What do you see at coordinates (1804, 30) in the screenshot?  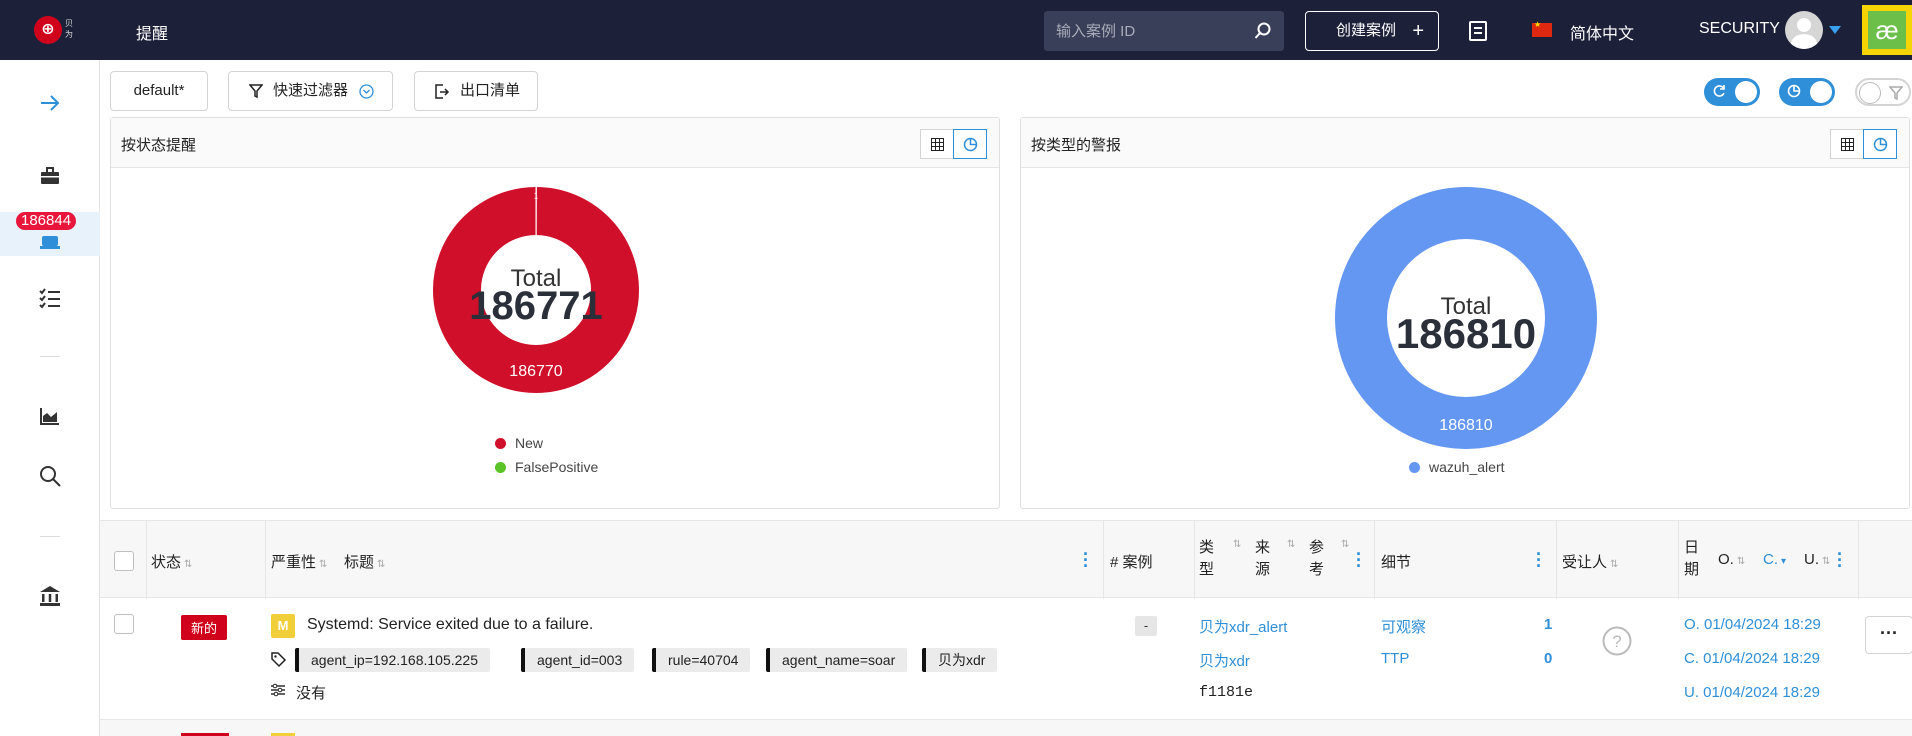 I see `avatar` at bounding box center [1804, 30].